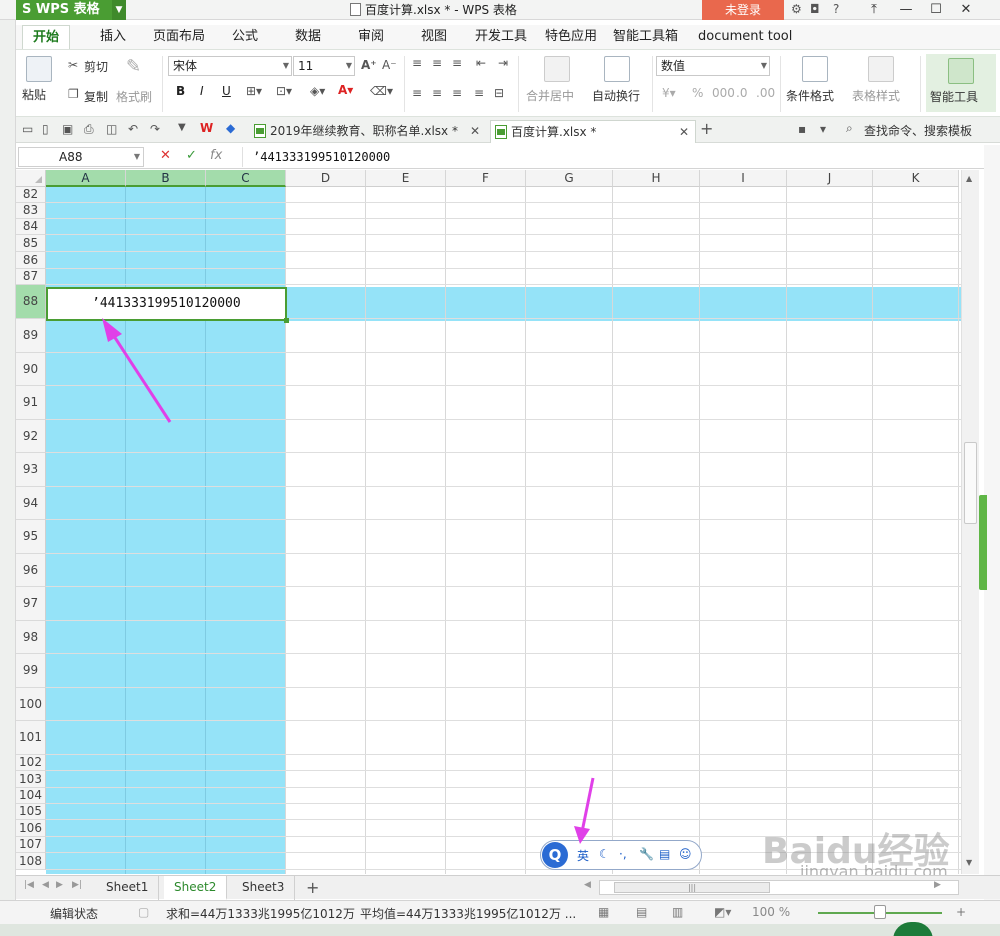 This screenshot has width=1000, height=936. I want to click on row-header-82: 82, so click(31, 195).